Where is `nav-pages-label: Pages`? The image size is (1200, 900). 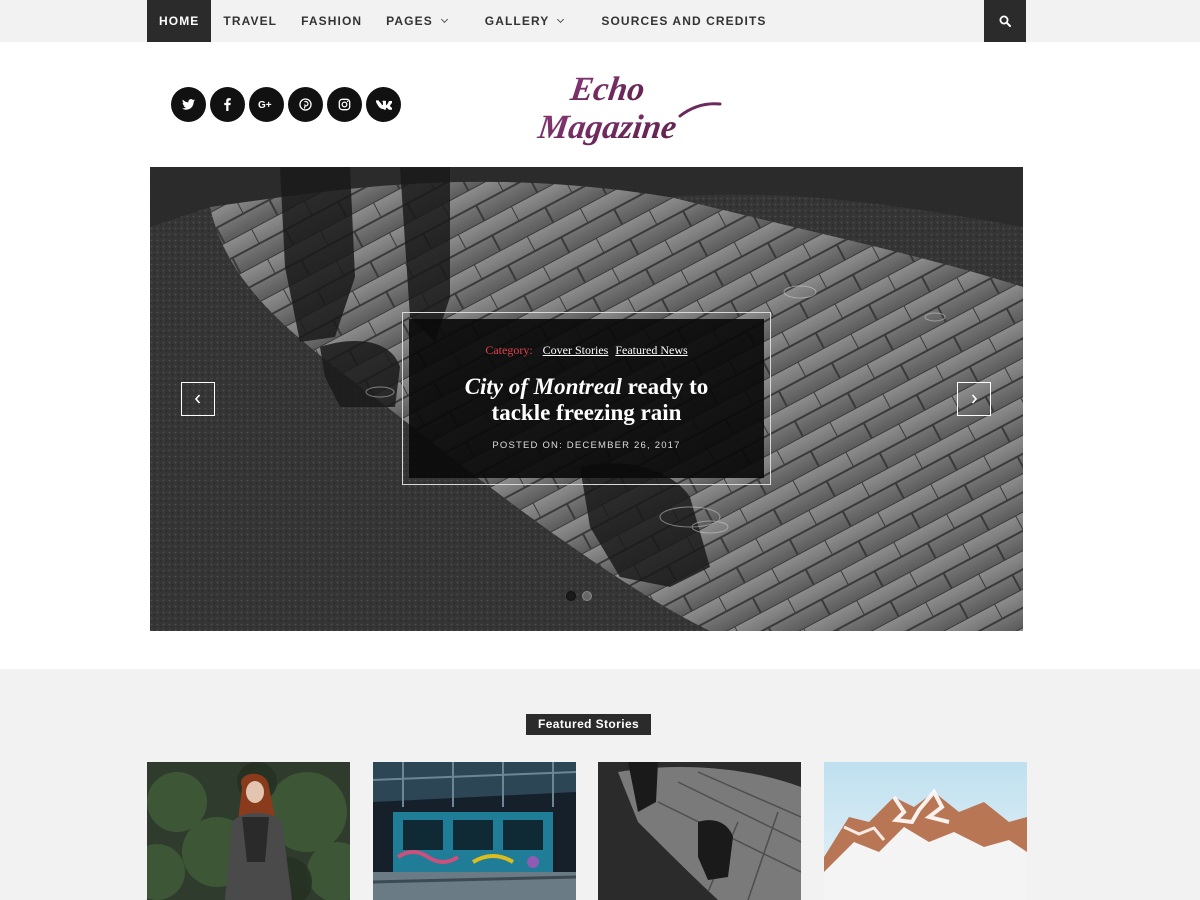
nav-pages-label: Pages is located at coordinates (409, 21).